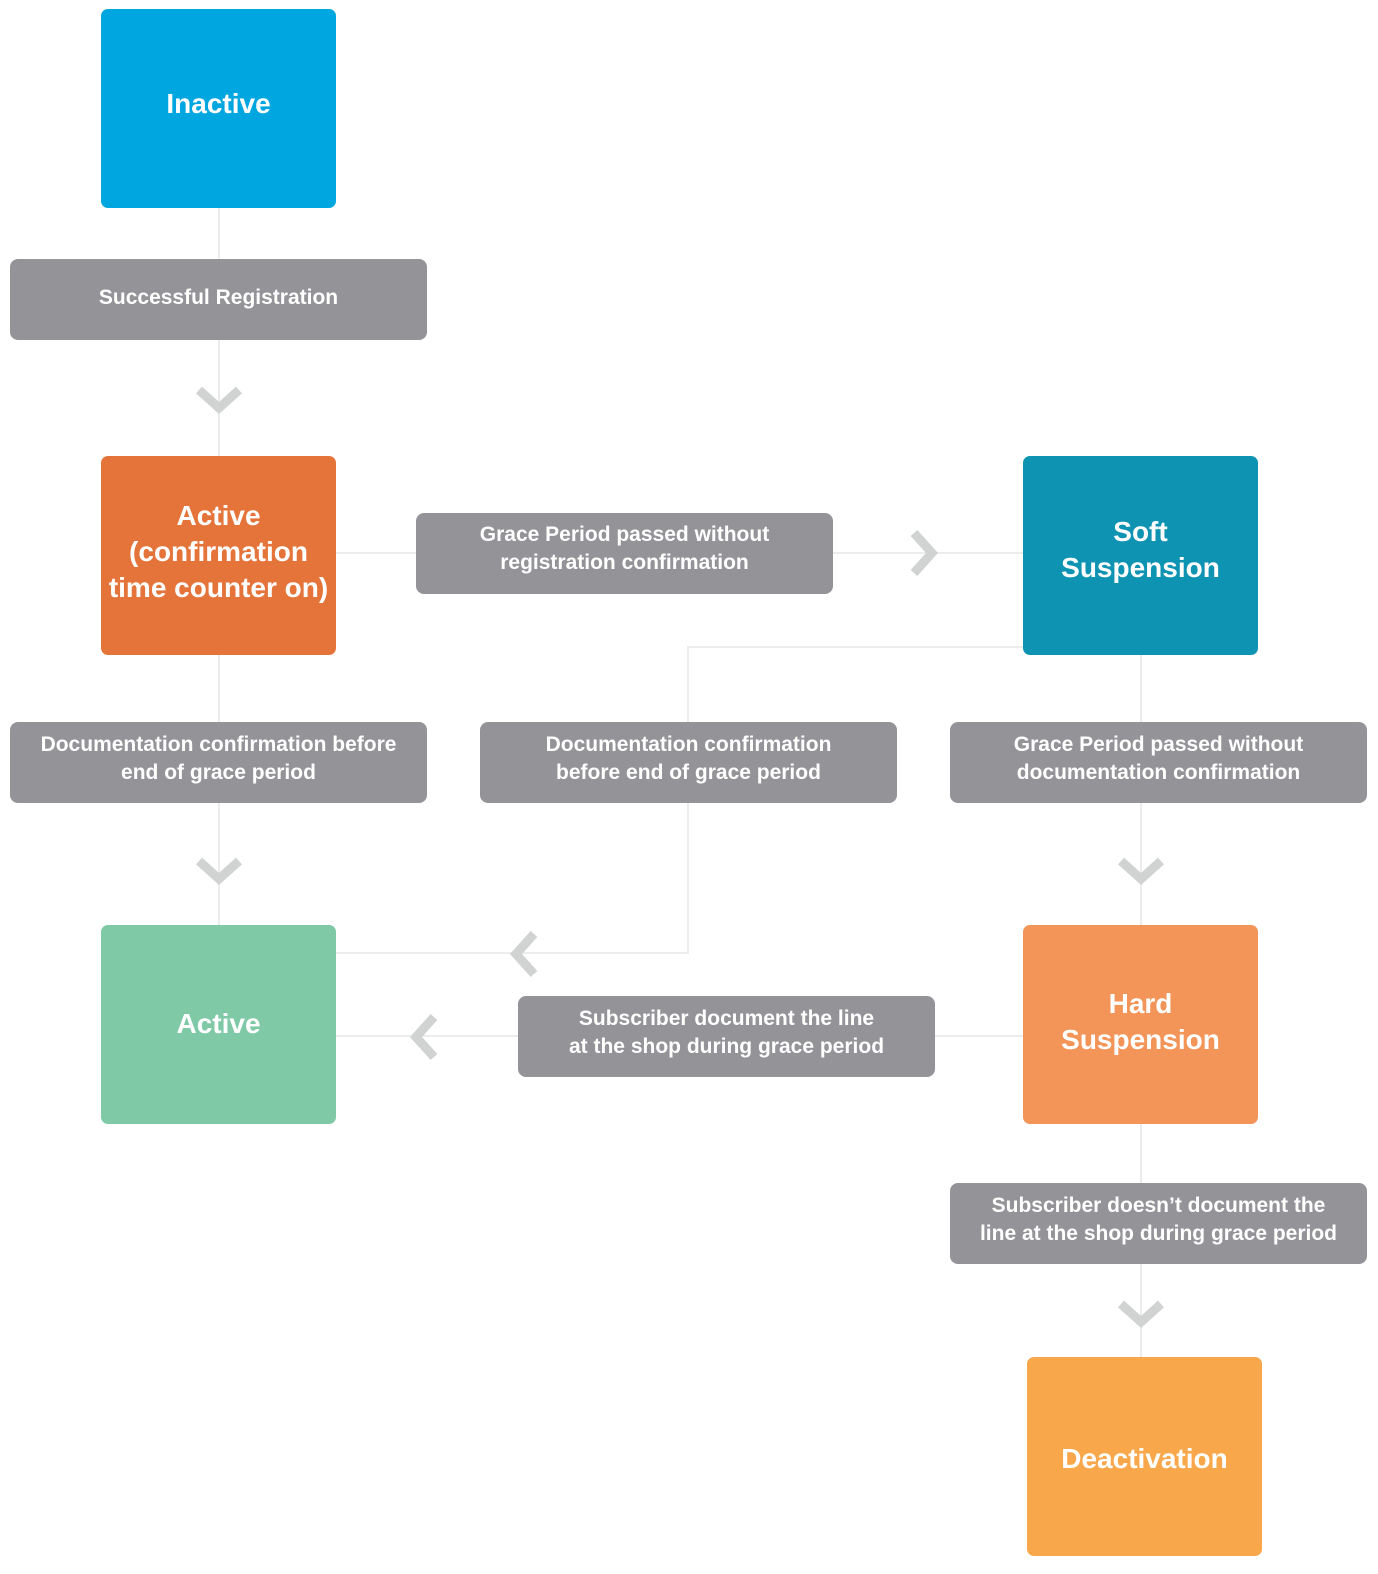  Describe the element at coordinates (855, 647) in the screenshot. I see `connector-soft-suspension-to-active-h1` at that location.